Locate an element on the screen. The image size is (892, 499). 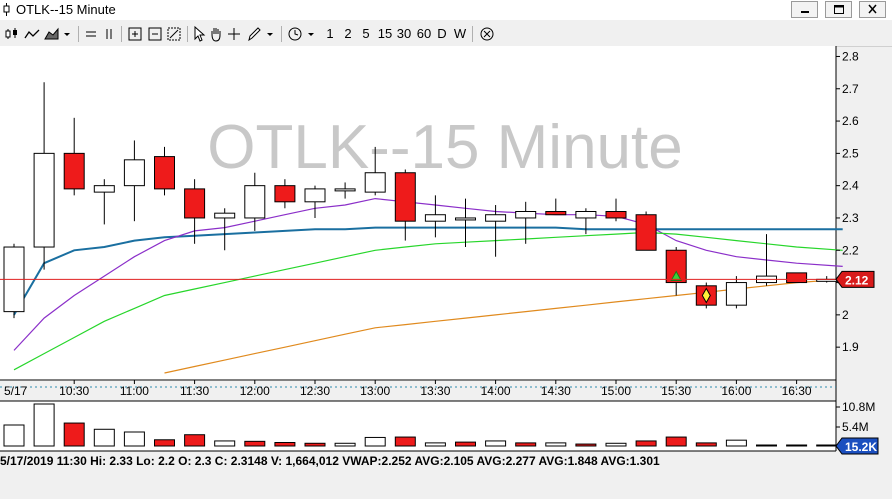
mountain-chart-icon is located at coordinates (52, 34).